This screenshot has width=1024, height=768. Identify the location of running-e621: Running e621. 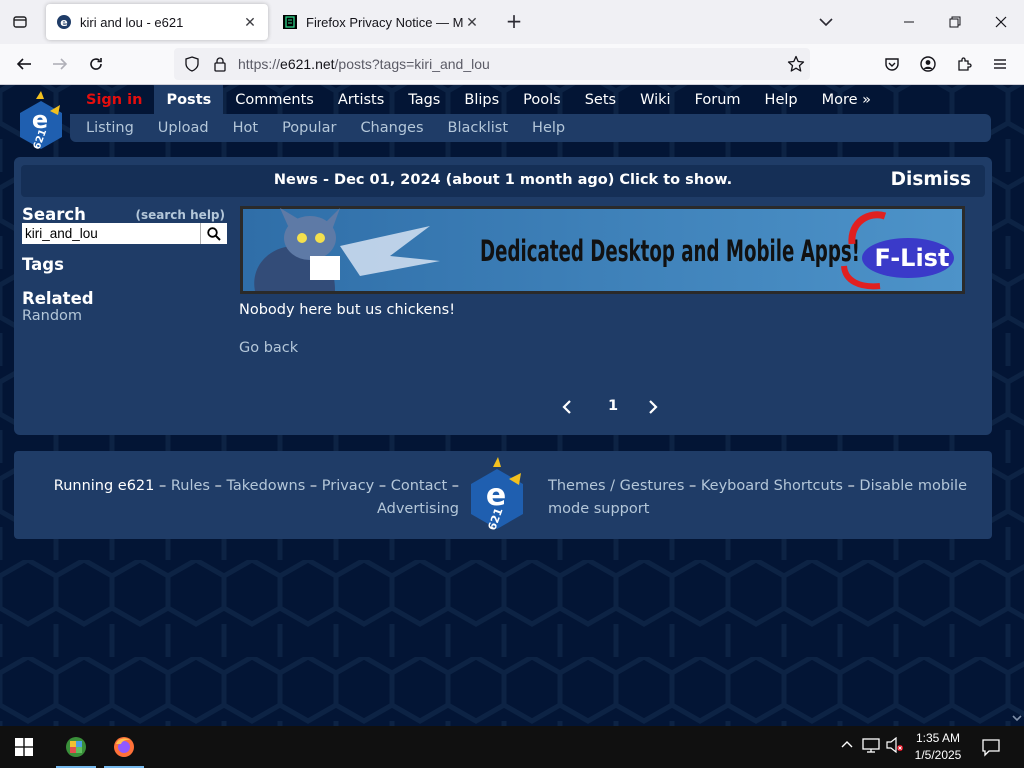
(104, 486).